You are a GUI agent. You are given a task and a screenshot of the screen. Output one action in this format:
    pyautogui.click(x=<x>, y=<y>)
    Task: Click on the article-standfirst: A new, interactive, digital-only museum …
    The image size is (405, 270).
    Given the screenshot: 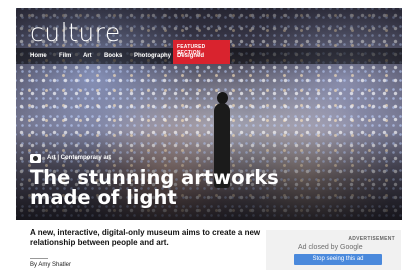 What is the action you would take?
    pyautogui.click(x=145, y=237)
    